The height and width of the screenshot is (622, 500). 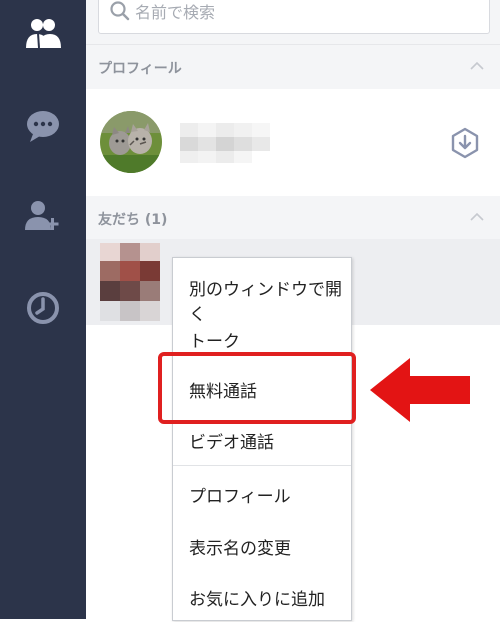 I want to click on menu-item-rename: 表示名の変更, so click(x=262, y=545).